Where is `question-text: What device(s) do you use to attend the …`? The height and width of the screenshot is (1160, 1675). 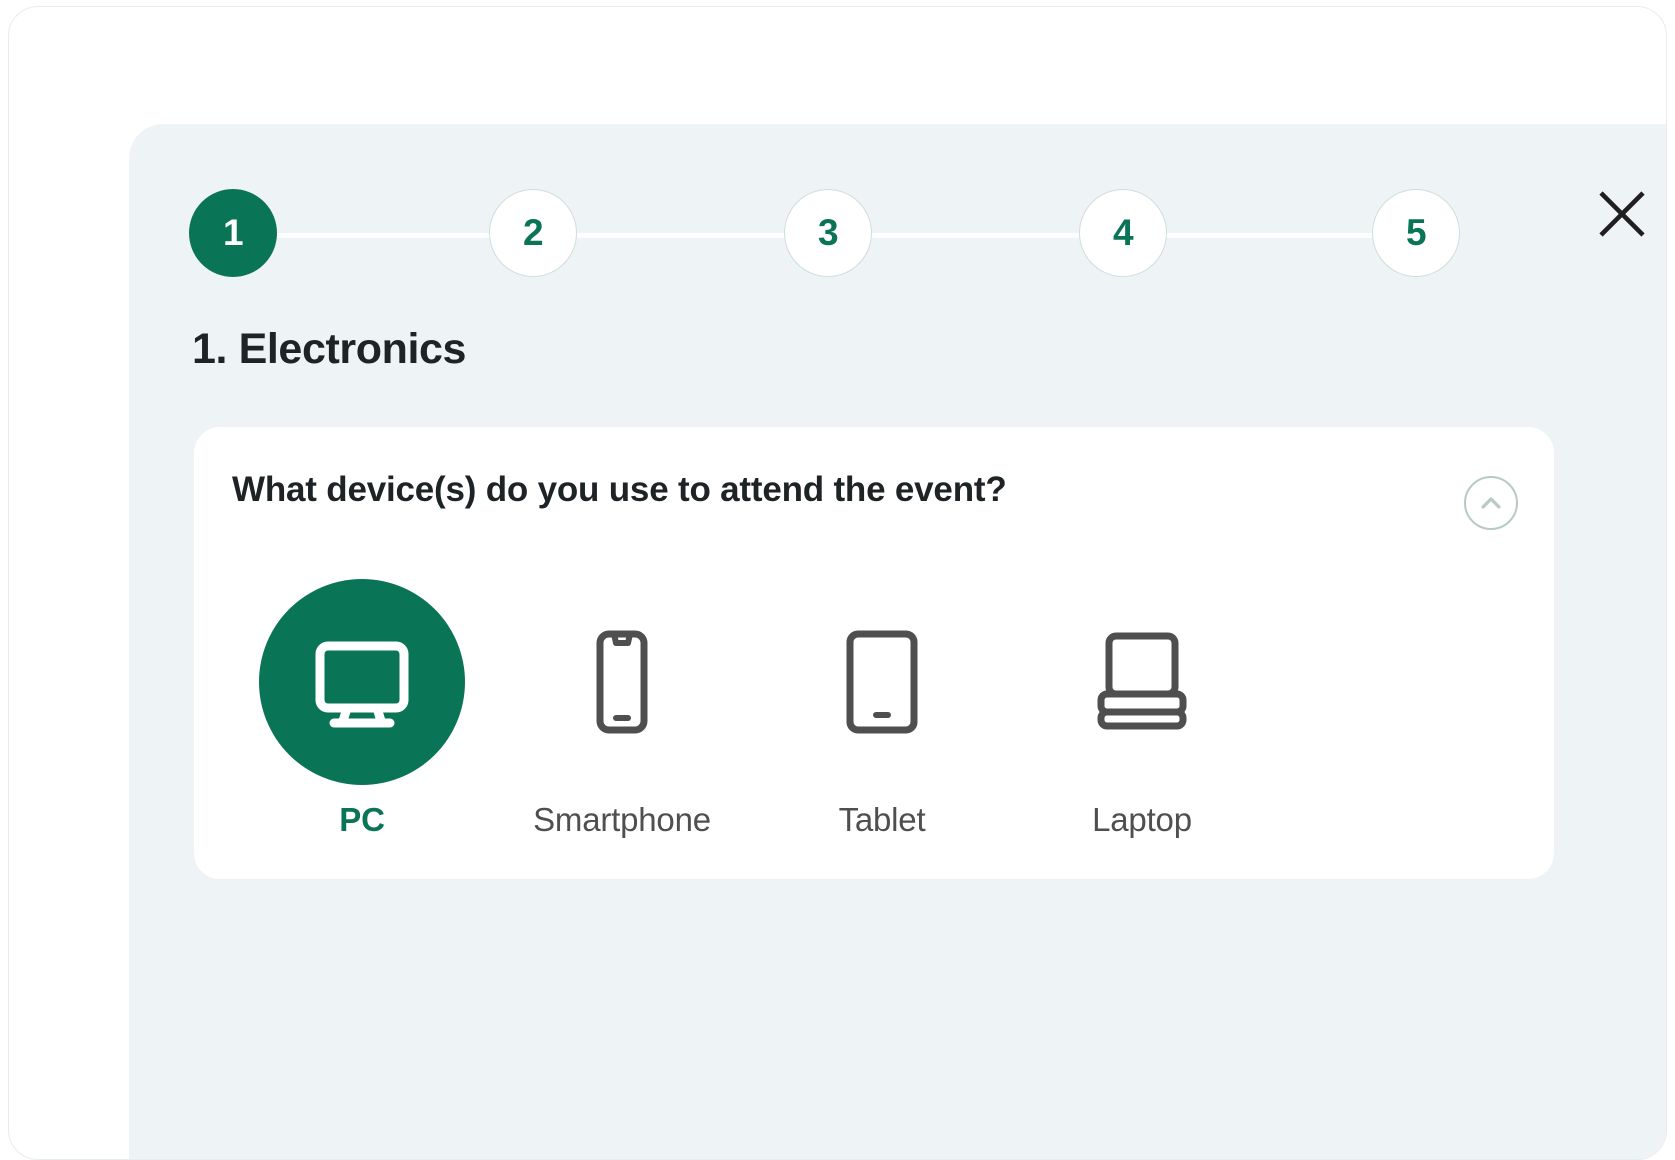
question-text: What device(s) do you use to attend the … is located at coordinates (619, 489).